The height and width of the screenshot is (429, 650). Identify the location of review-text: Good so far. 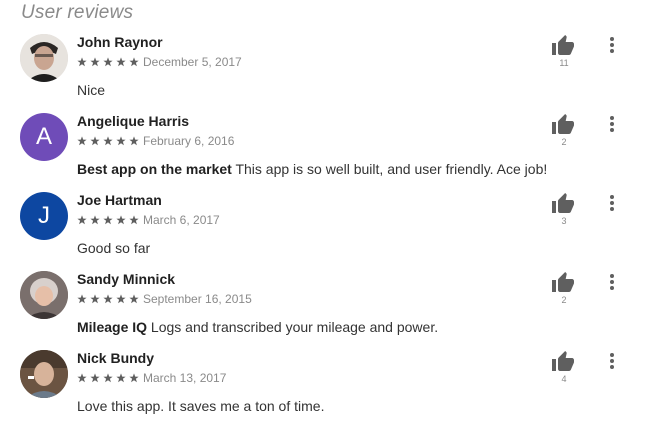
(114, 248).